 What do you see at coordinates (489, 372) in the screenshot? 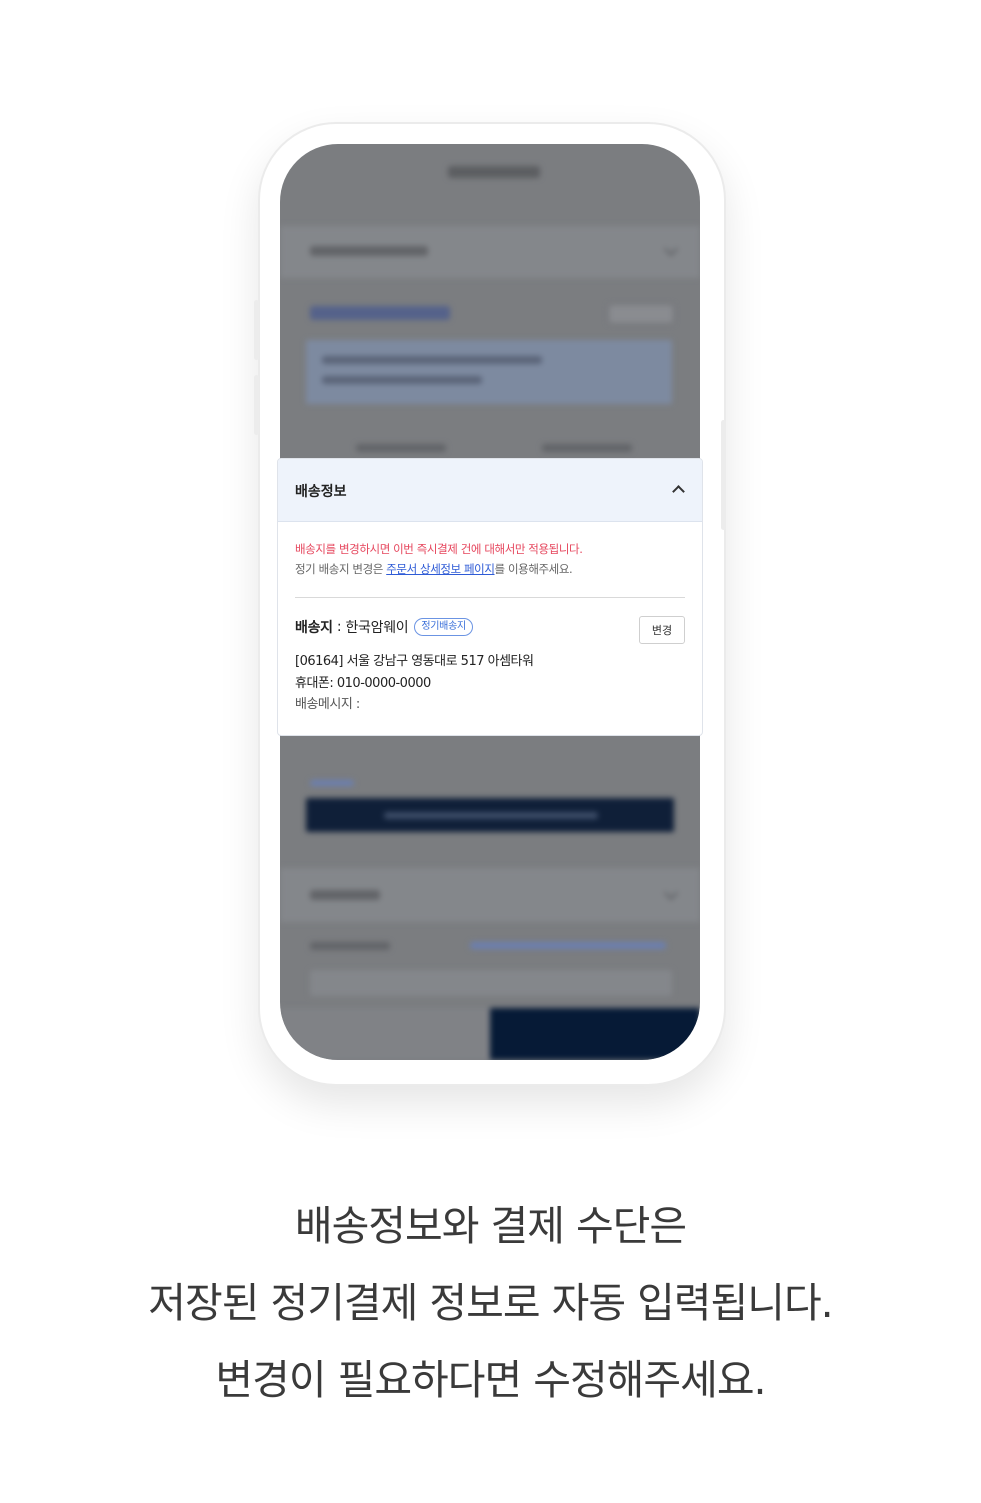
I see `bg-info-box` at bounding box center [489, 372].